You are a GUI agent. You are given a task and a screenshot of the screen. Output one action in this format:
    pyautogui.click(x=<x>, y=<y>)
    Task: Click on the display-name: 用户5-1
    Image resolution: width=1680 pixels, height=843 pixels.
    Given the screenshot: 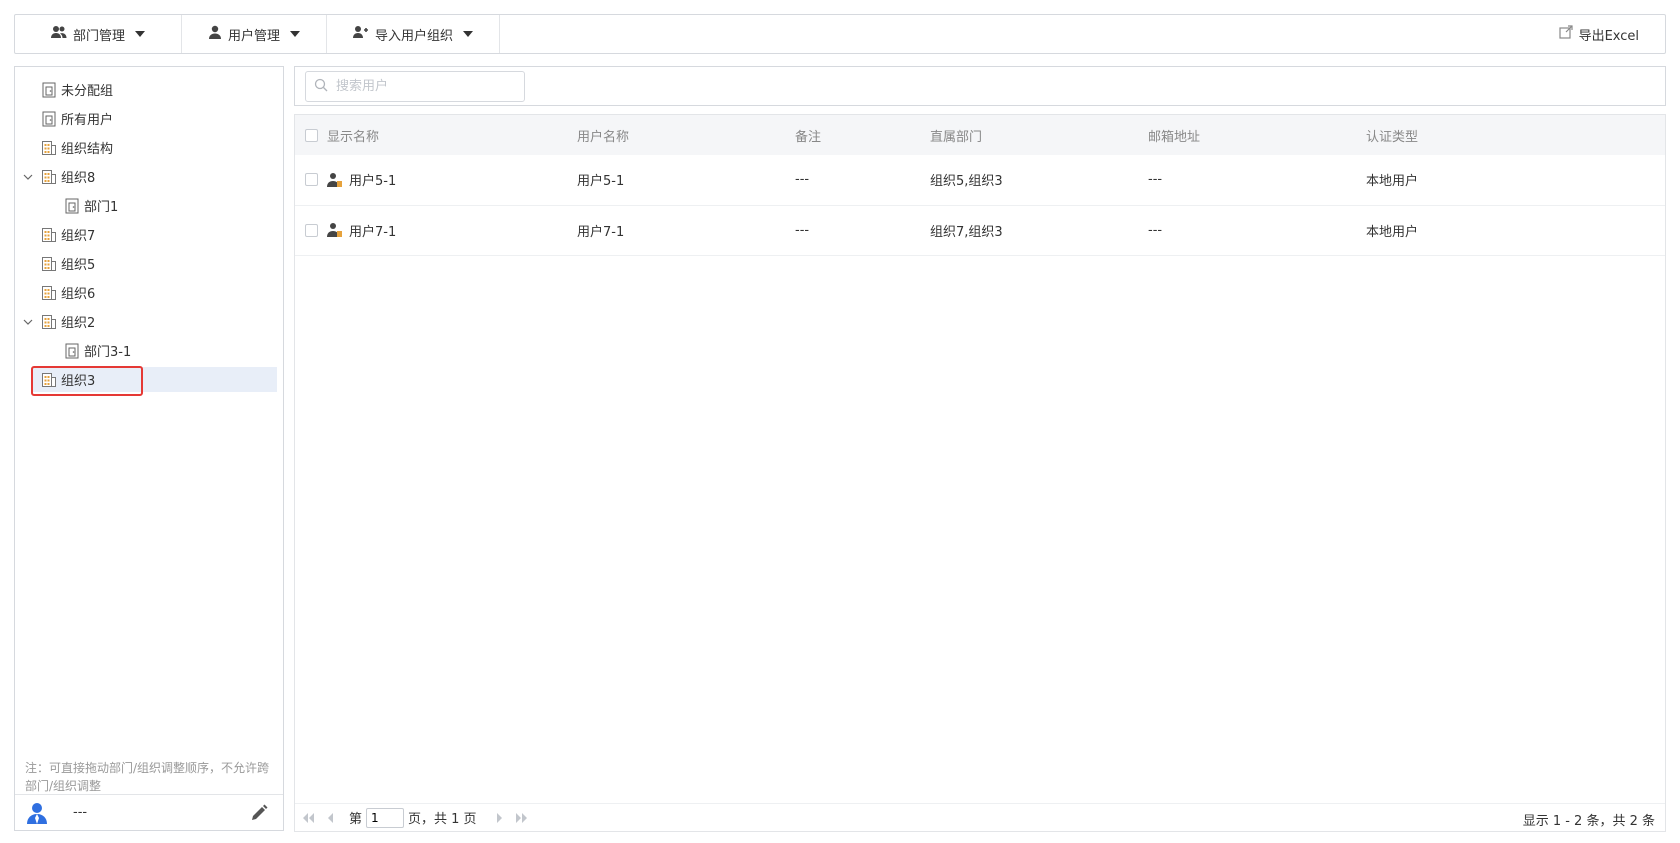 What is the action you would take?
    pyautogui.click(x=373, y=182)
    